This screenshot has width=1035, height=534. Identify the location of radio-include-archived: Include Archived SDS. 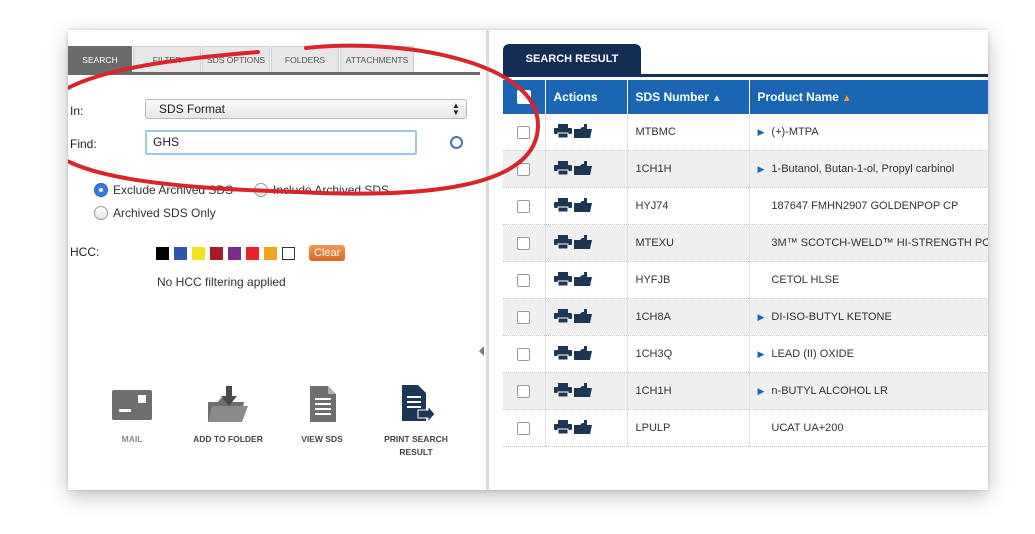
(321, 190).